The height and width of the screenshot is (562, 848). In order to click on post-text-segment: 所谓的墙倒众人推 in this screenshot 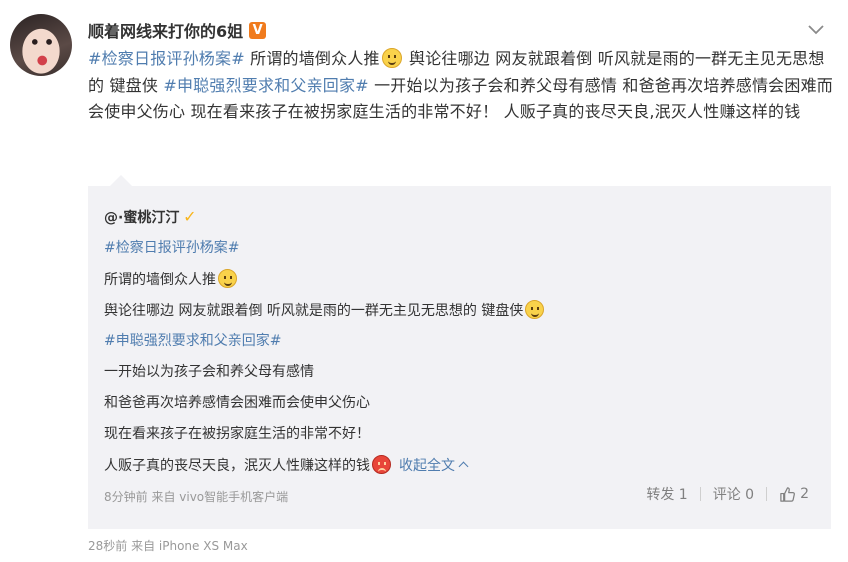, I will do `click(312, 58)`.